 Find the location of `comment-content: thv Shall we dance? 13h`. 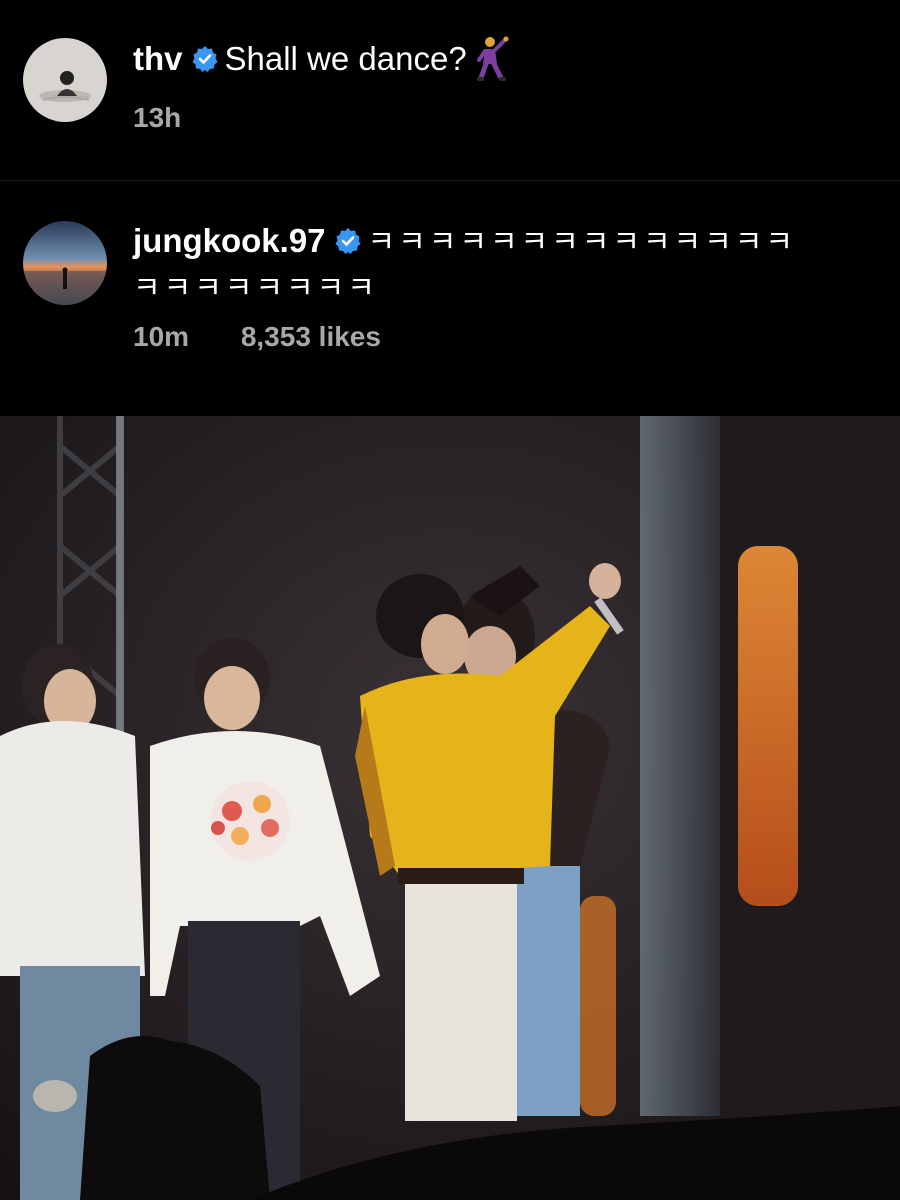

comment-content: thv Shall we dance? 13h is located at coordinates (501, 85).